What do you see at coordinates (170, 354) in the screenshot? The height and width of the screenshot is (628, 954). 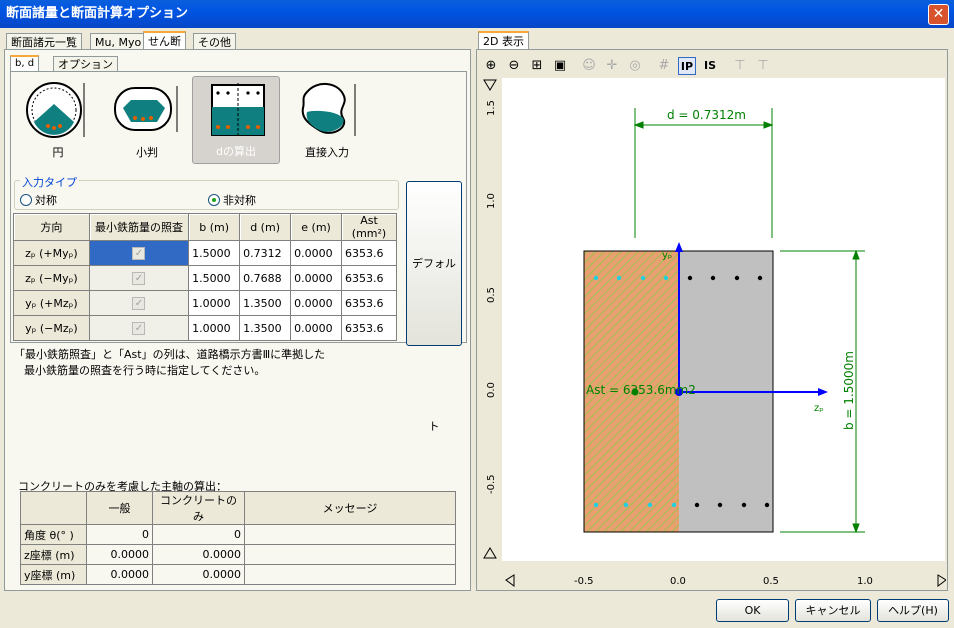 I see `note-line-1: 「最小鉄筋照査」と「Ast」の列は、道路橋示方書Ⅲに準拠した` at bounding box center [170, 354].